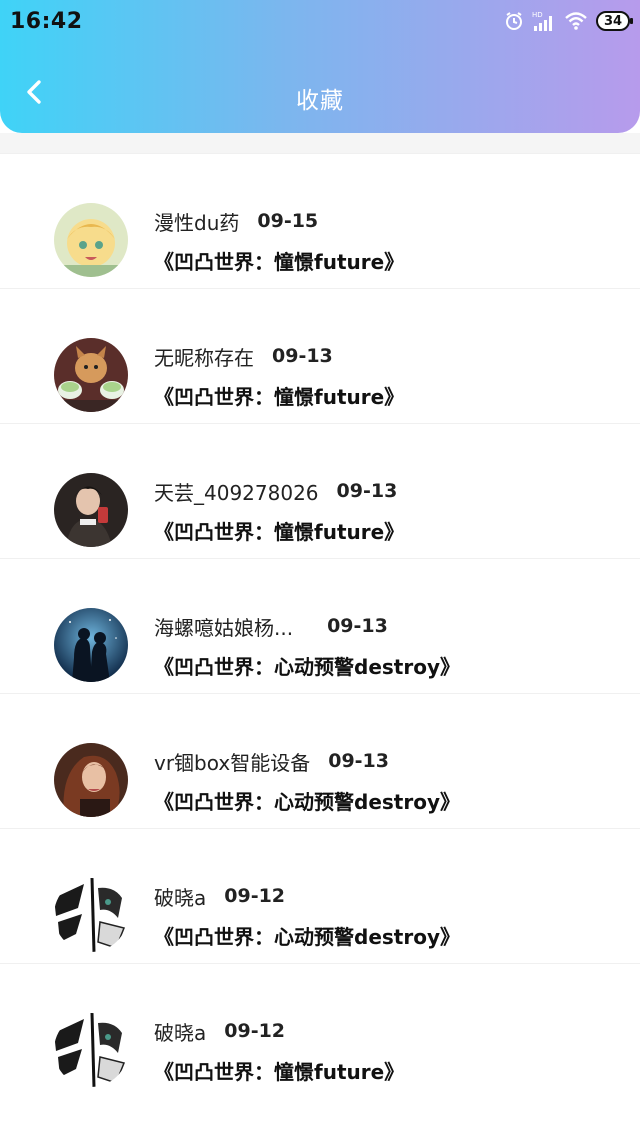 This screenshot has width=640, height=1138. What do you see at coordinates (320, 220) in the screenshot?
I see `favorite-item: 漫性du药 09-15 《凹凸世界：憧憬future》` at bounding box center [320, 220].